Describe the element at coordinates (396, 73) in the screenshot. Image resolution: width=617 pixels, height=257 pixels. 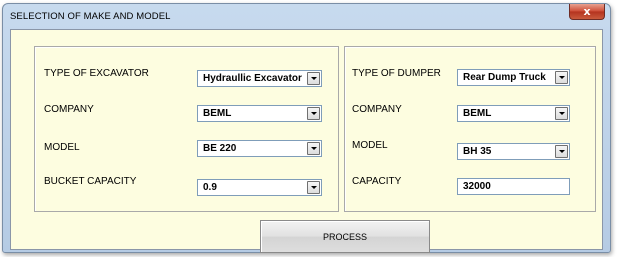
I see `dumper-type-label: TYPE OF DUMPER` at that location.